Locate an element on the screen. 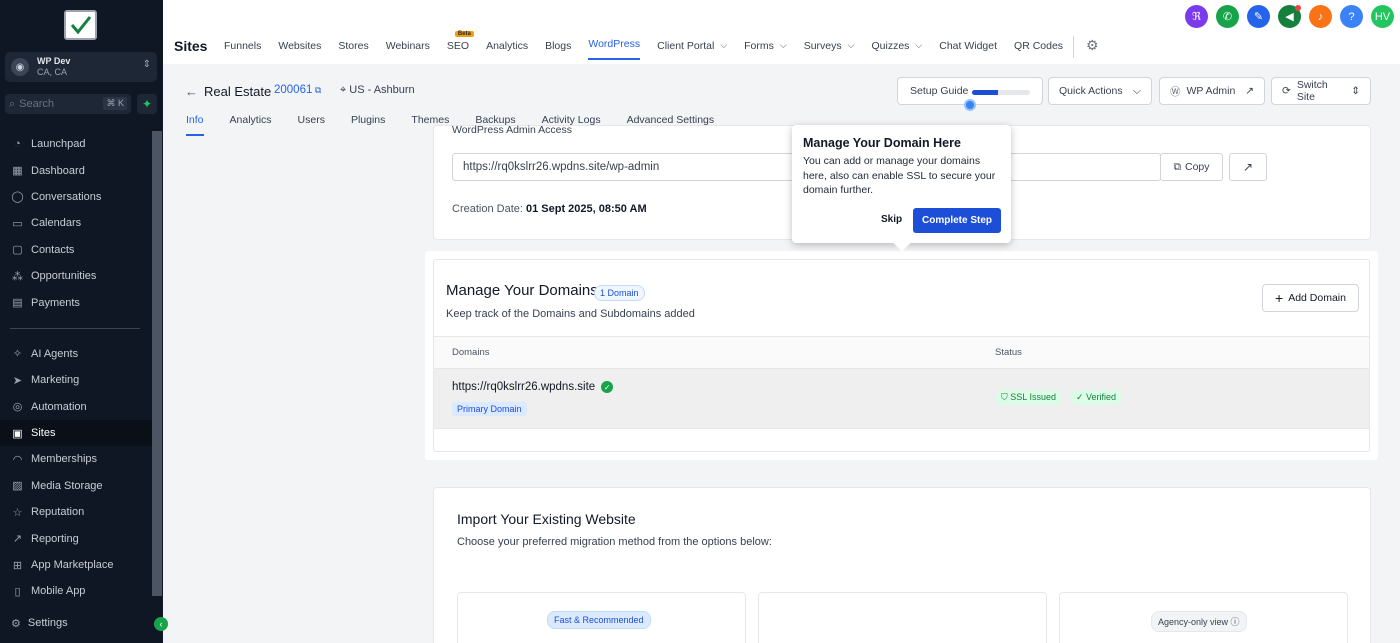 Image resolution: width=1400 pixels, height=643 pixels. avatar: HV is located at coordinates (1382, 16).